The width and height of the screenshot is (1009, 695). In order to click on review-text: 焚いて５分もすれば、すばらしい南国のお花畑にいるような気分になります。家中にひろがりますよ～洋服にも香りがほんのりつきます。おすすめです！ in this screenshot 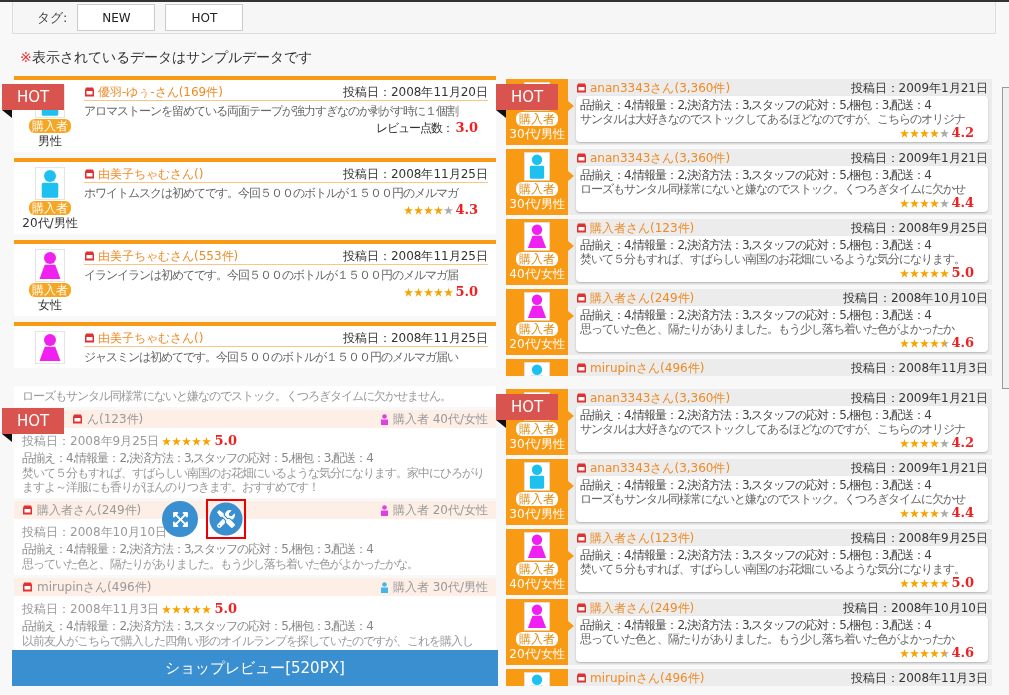, I will do `click(253, 480)`.